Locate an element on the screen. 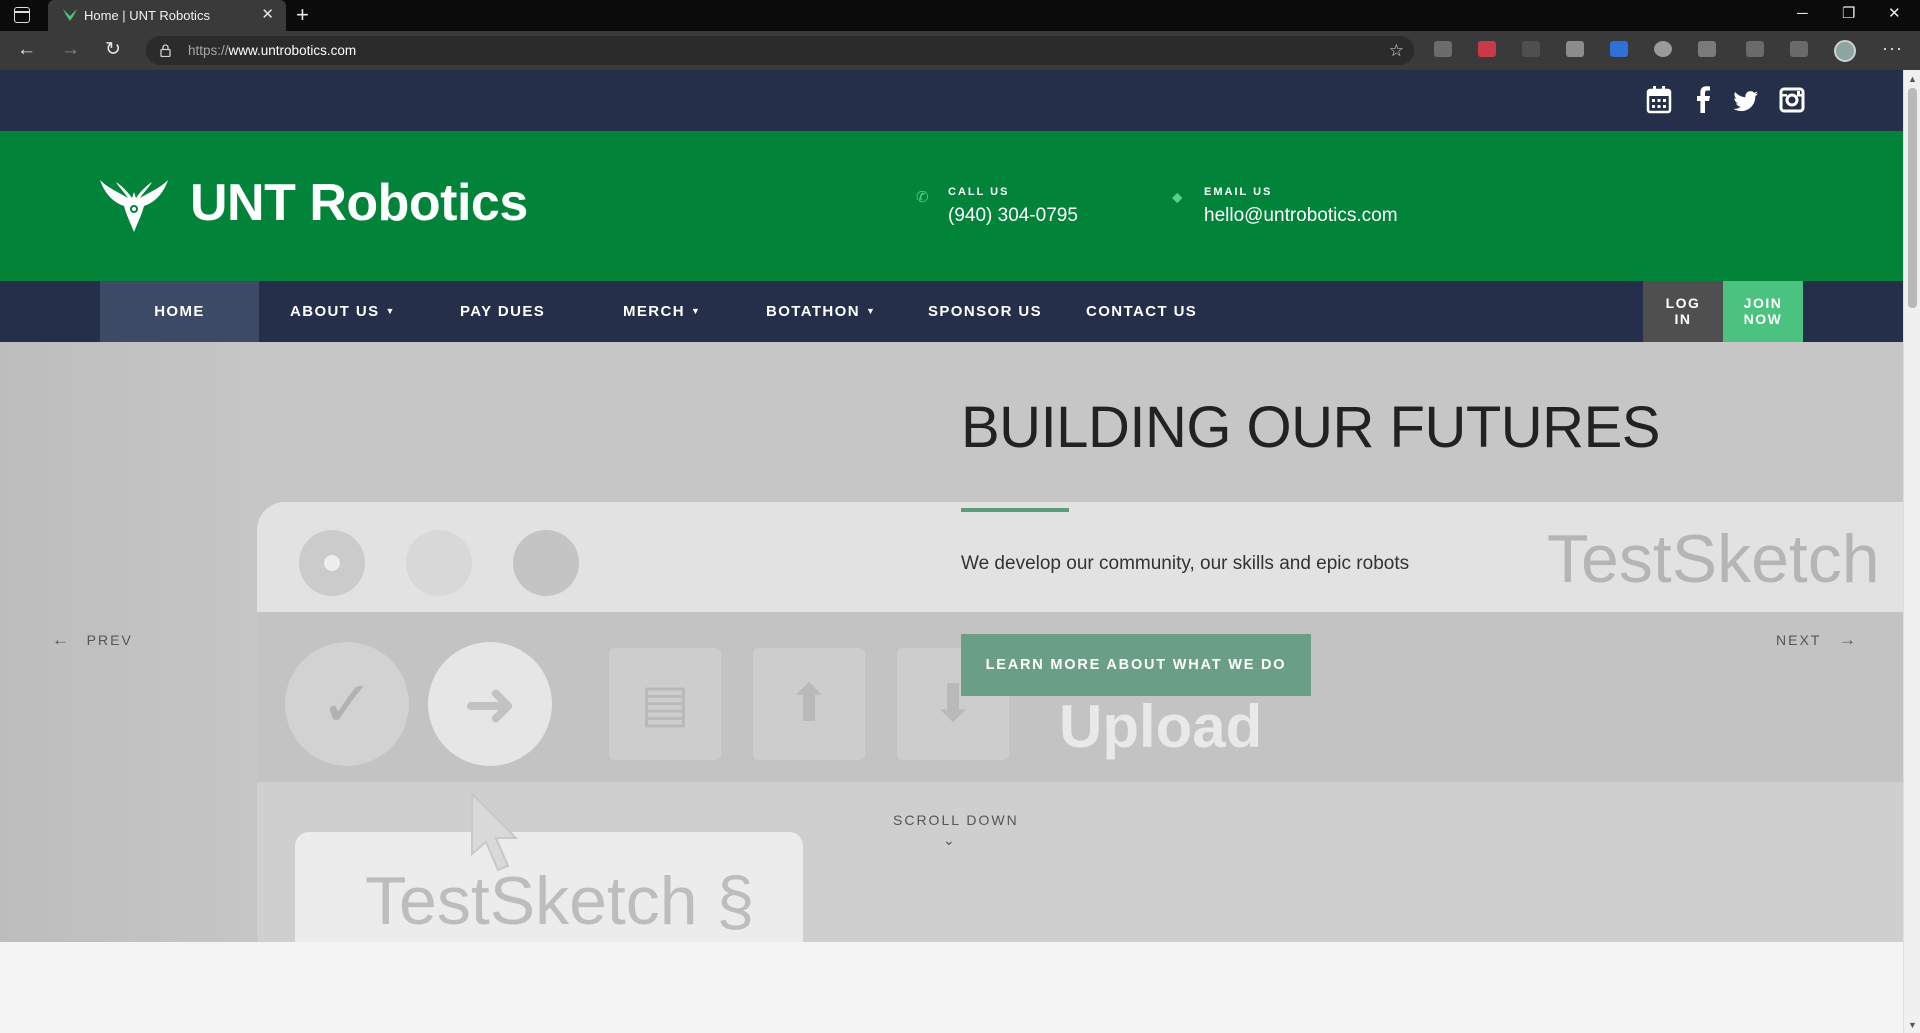  nav-contact-us: CONTACT US is located at coordinates (1141, 311).